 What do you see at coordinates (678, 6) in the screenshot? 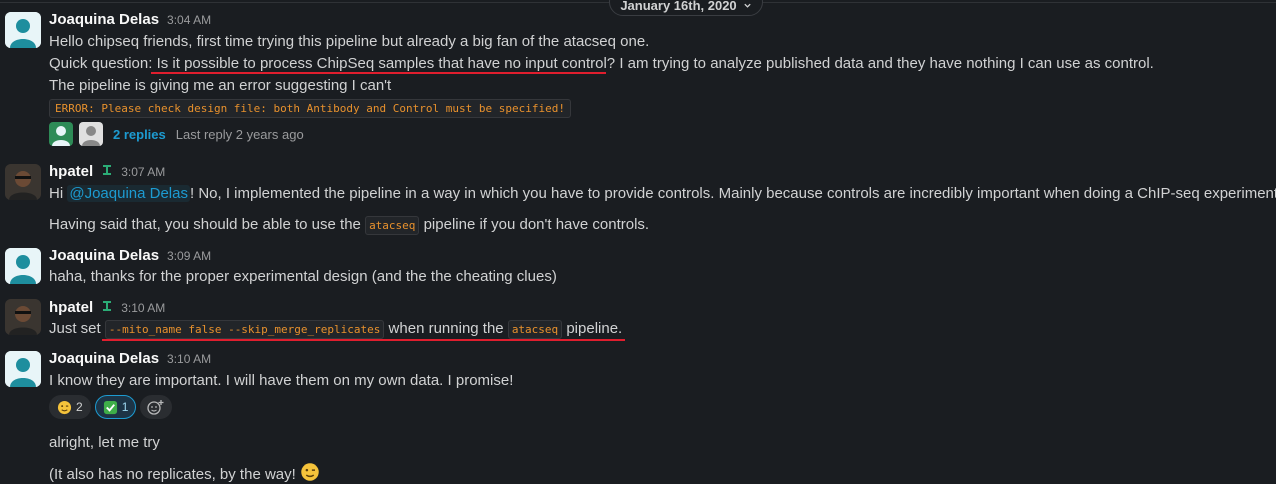
I see `date-label: January 16th, 2020` at bounding box center [678, 6].